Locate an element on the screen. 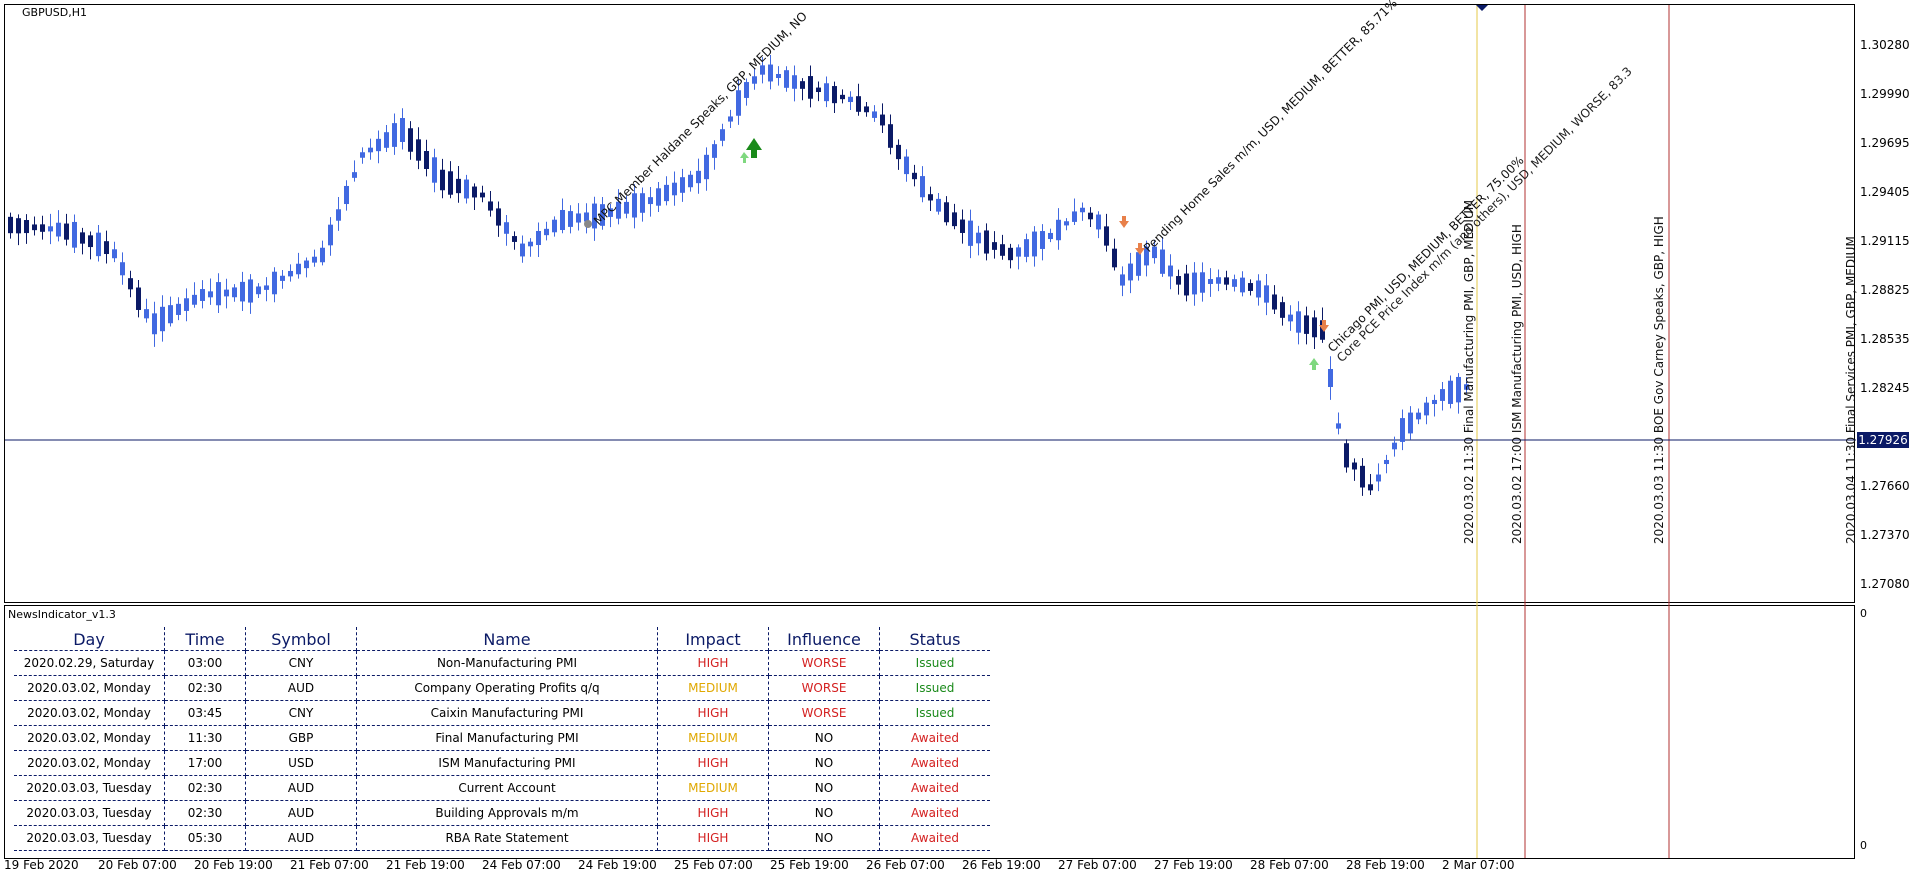 This screenshot has height=879, width=1919. time-label: 28 Feb 07:00 is located at coordinates (1289, 865).